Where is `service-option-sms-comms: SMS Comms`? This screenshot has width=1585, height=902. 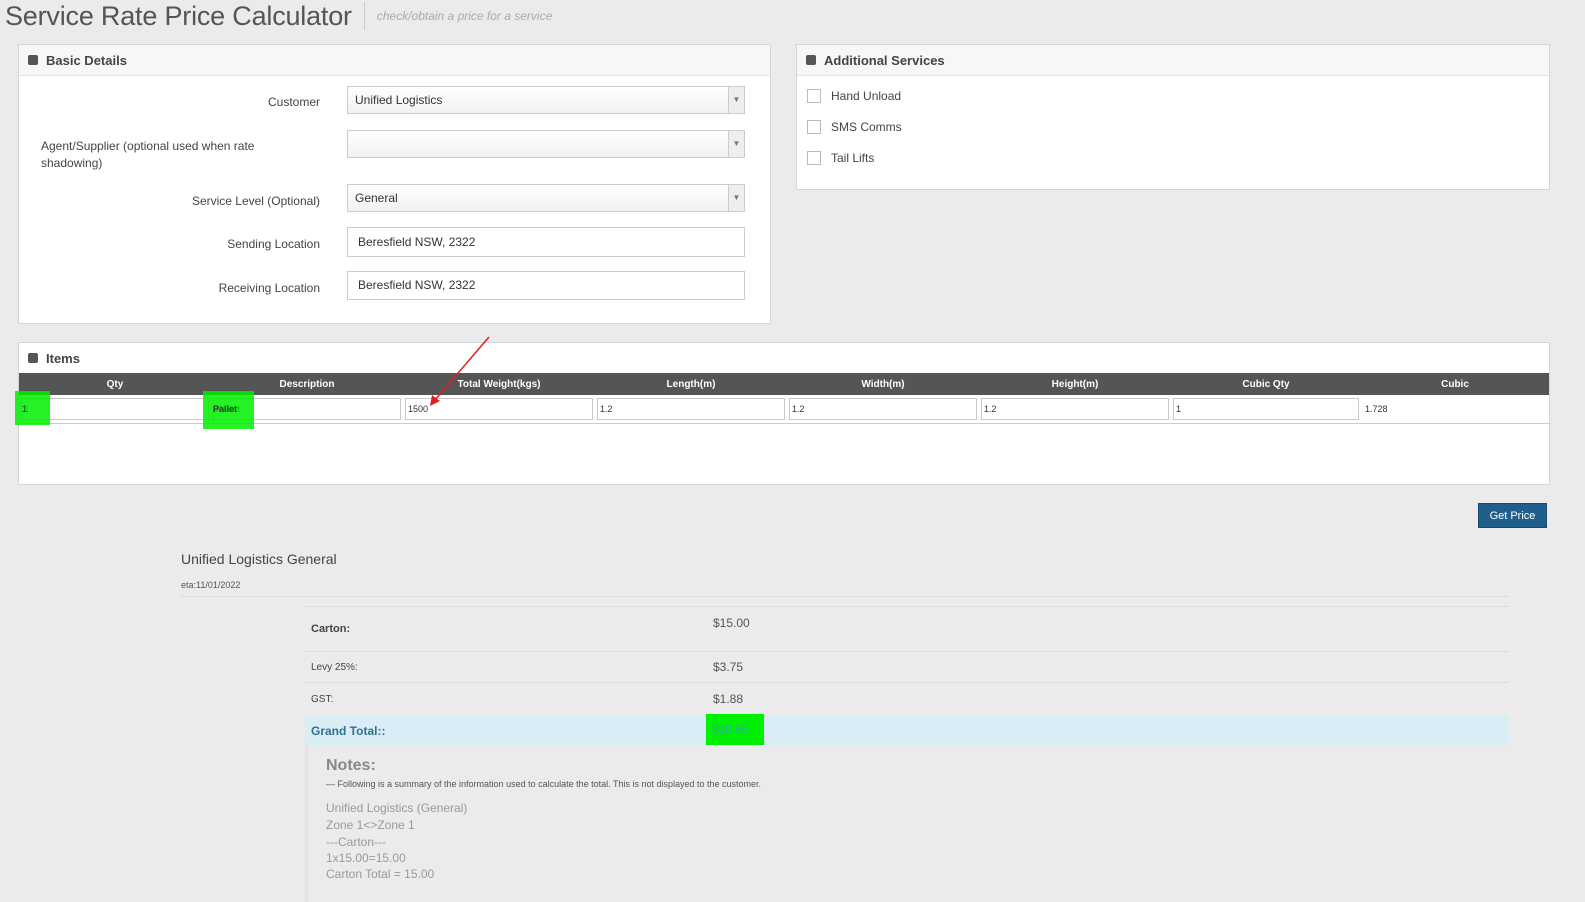 service-option-sms-comms: SMS Comms is located at coordinates (854, 127).